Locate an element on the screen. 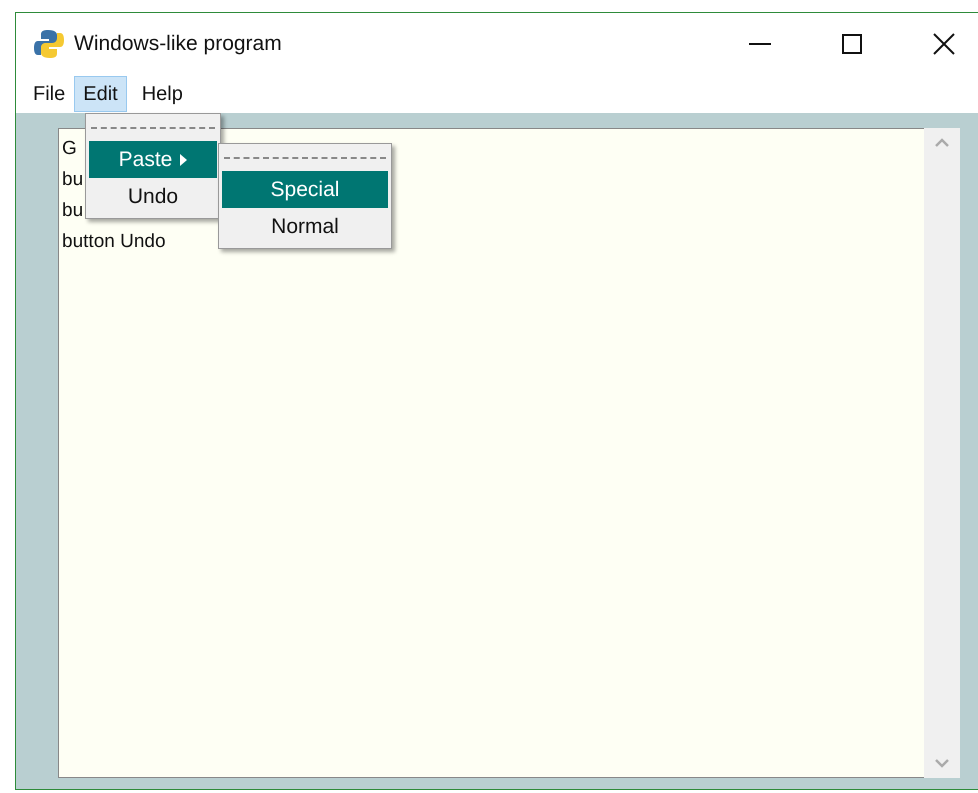  scroll-down-icon is located at coordinates (942, 763).